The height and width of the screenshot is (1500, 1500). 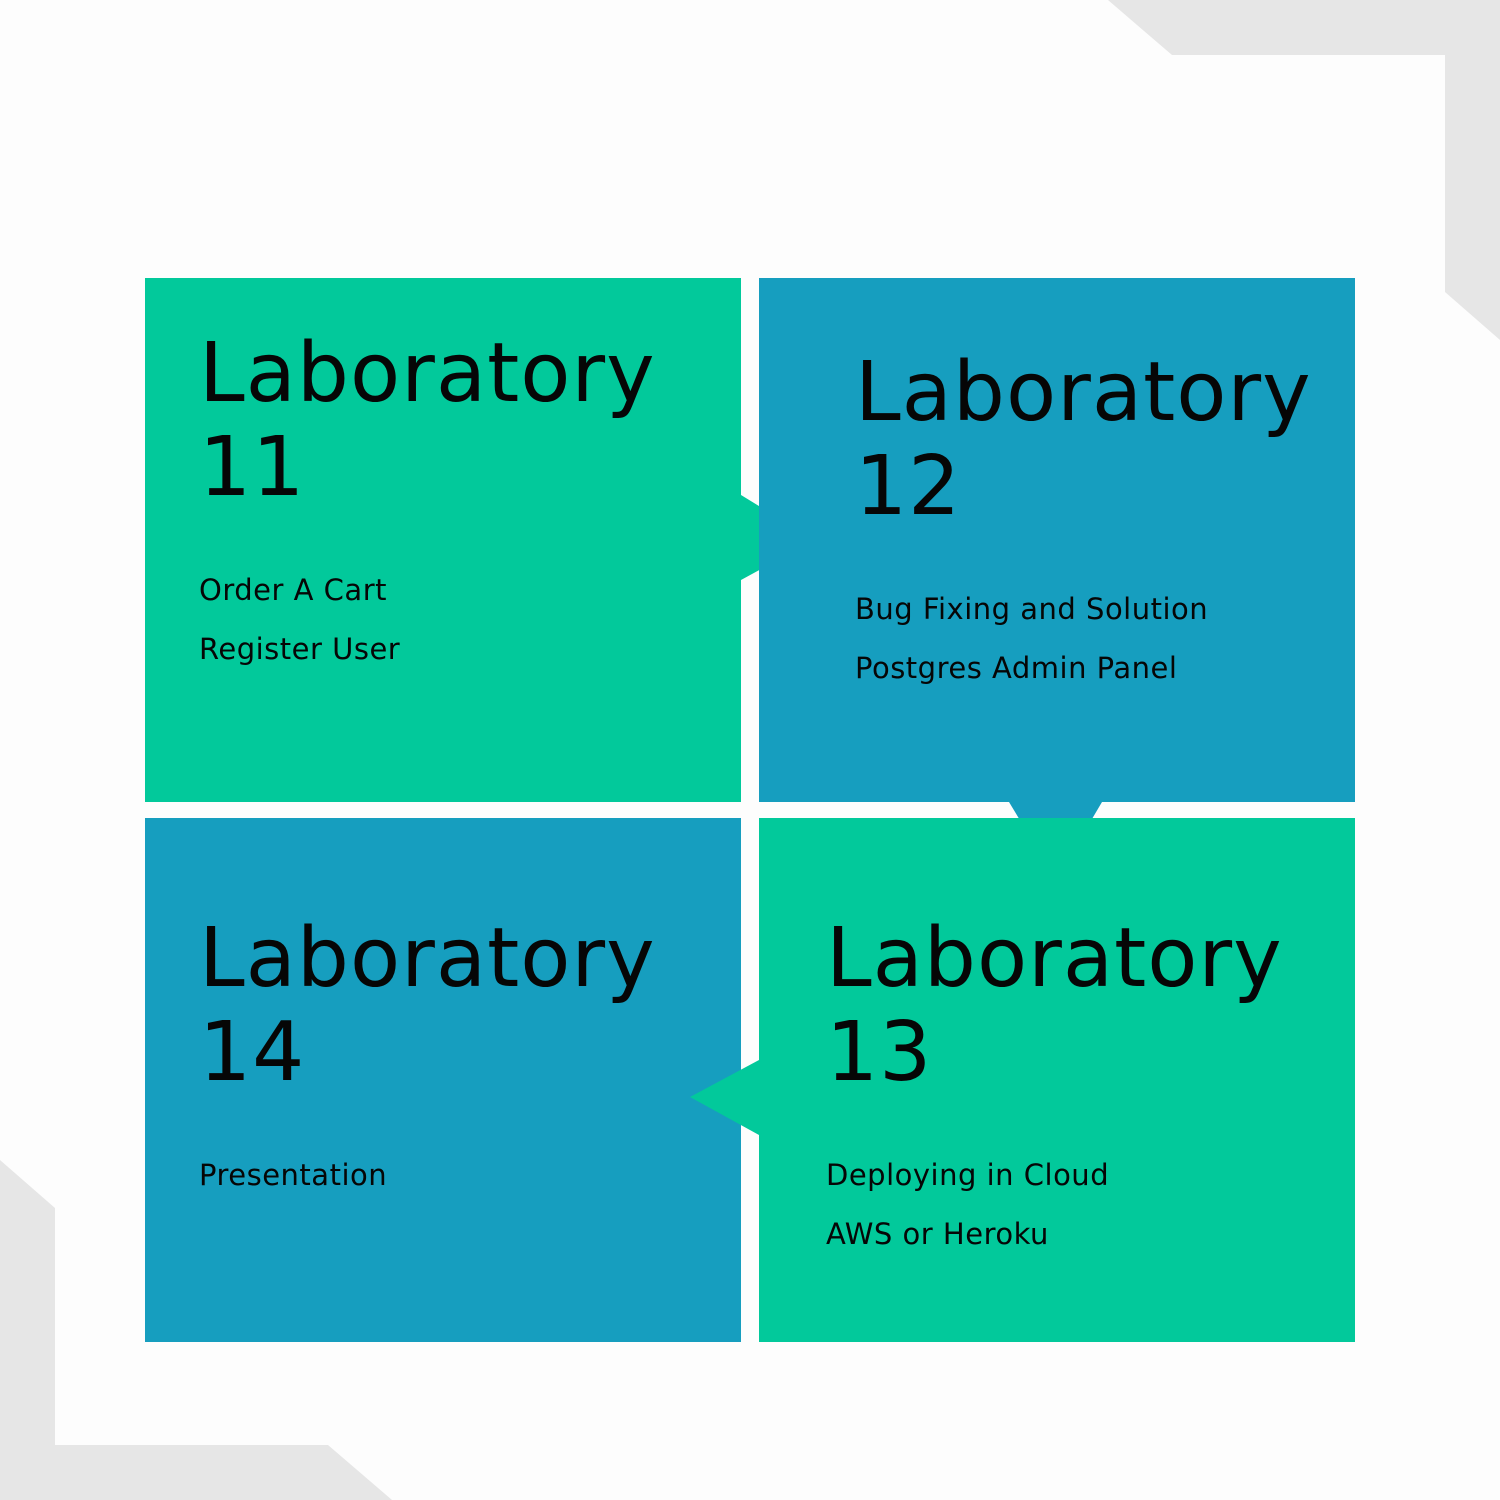 What do you see at coordinates (427, 373) in the screenshot?
I see `lab11-title: Laboratory` at bounding box center [427, 373].